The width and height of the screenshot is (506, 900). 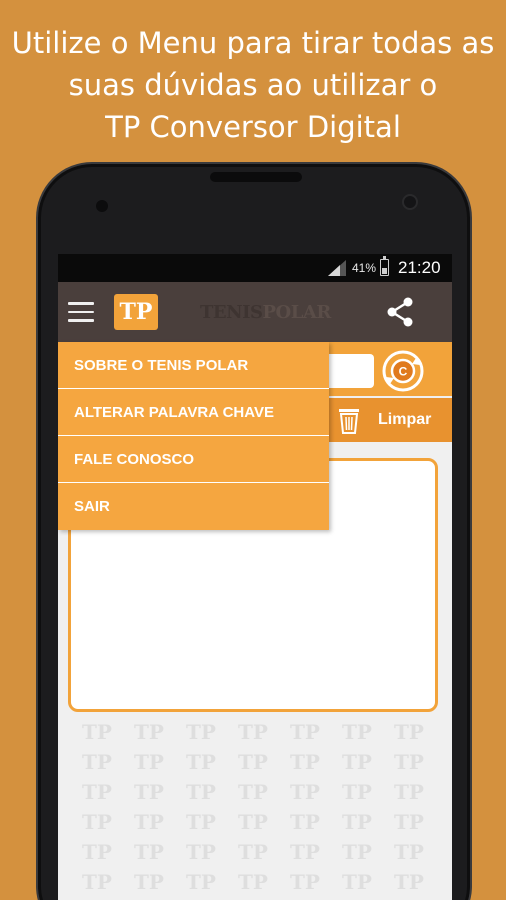 I want to click on clear-label: Limpar, so click(x=405, y=419).